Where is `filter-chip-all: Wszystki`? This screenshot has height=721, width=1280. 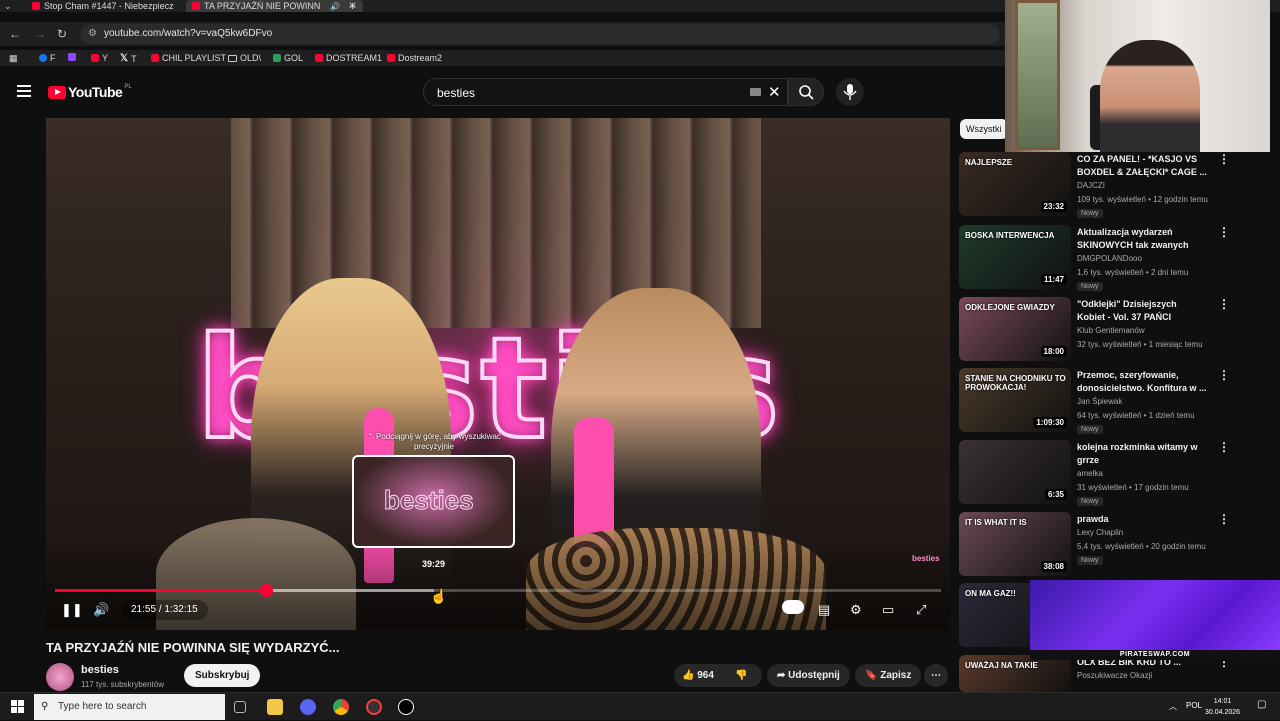 filter-chip-all: Wszystki is located at coordinates (984, 129).